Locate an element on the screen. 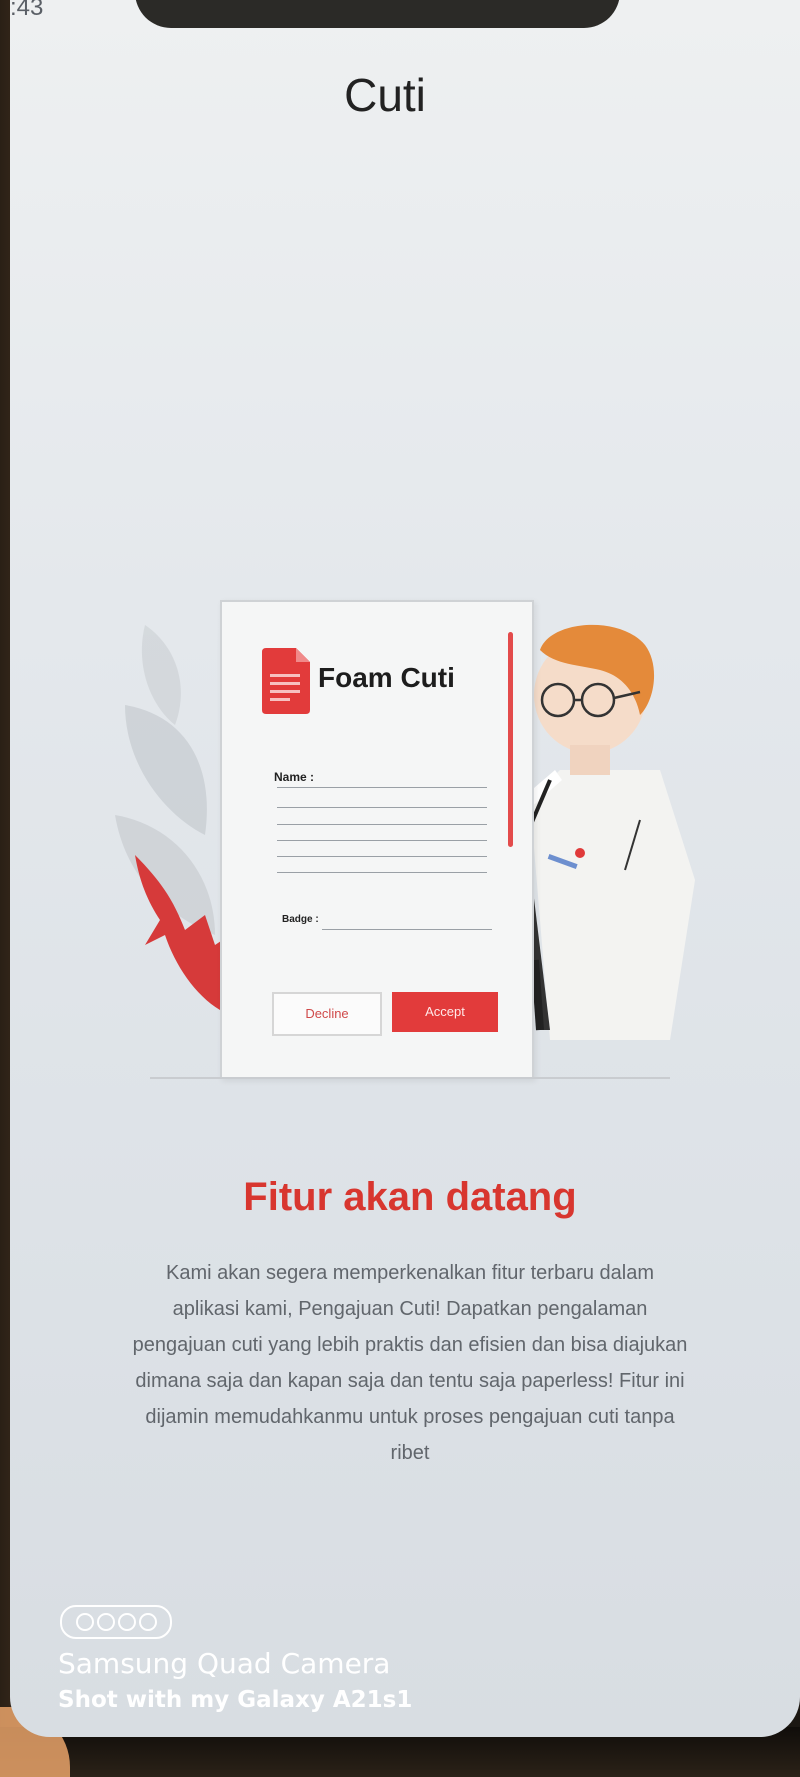  status-time: :43 is located at coordinates (27, 10).